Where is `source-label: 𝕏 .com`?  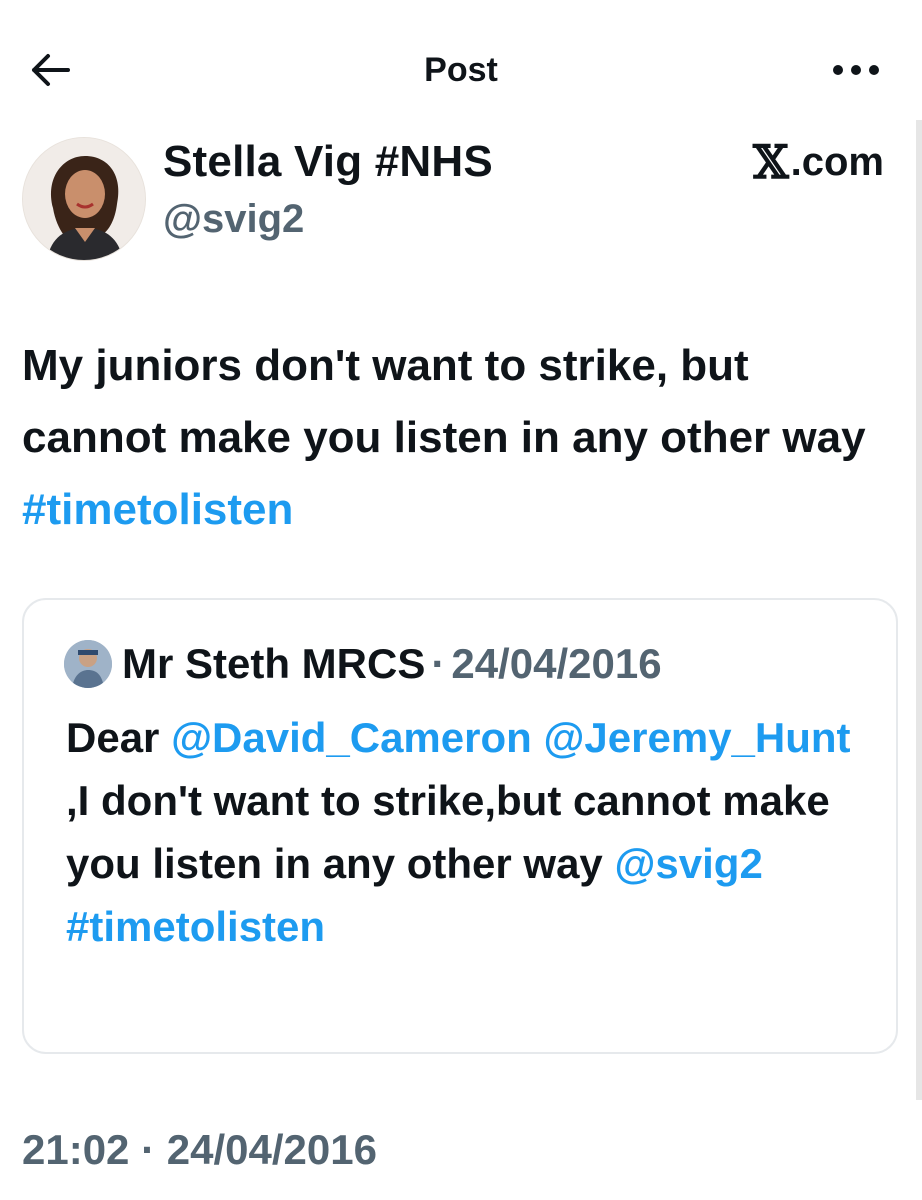
source-label: 𝕏 .com is located at coordinates (818, 162).